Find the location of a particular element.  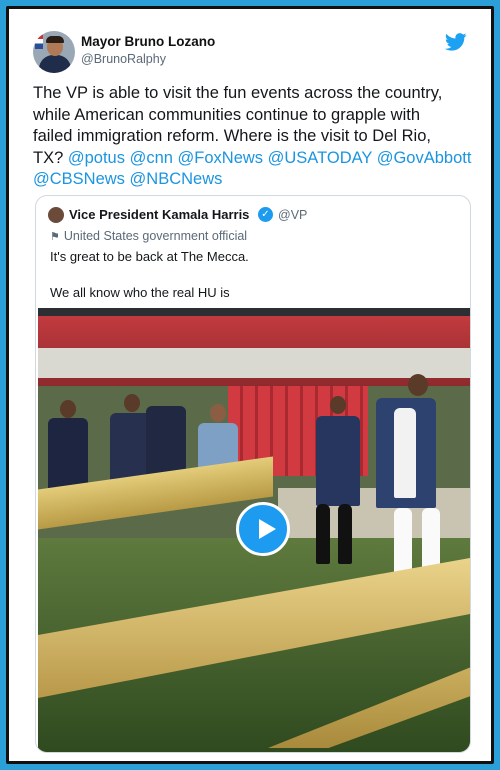

mention-link: @potus is located at coordinates (96, 158).